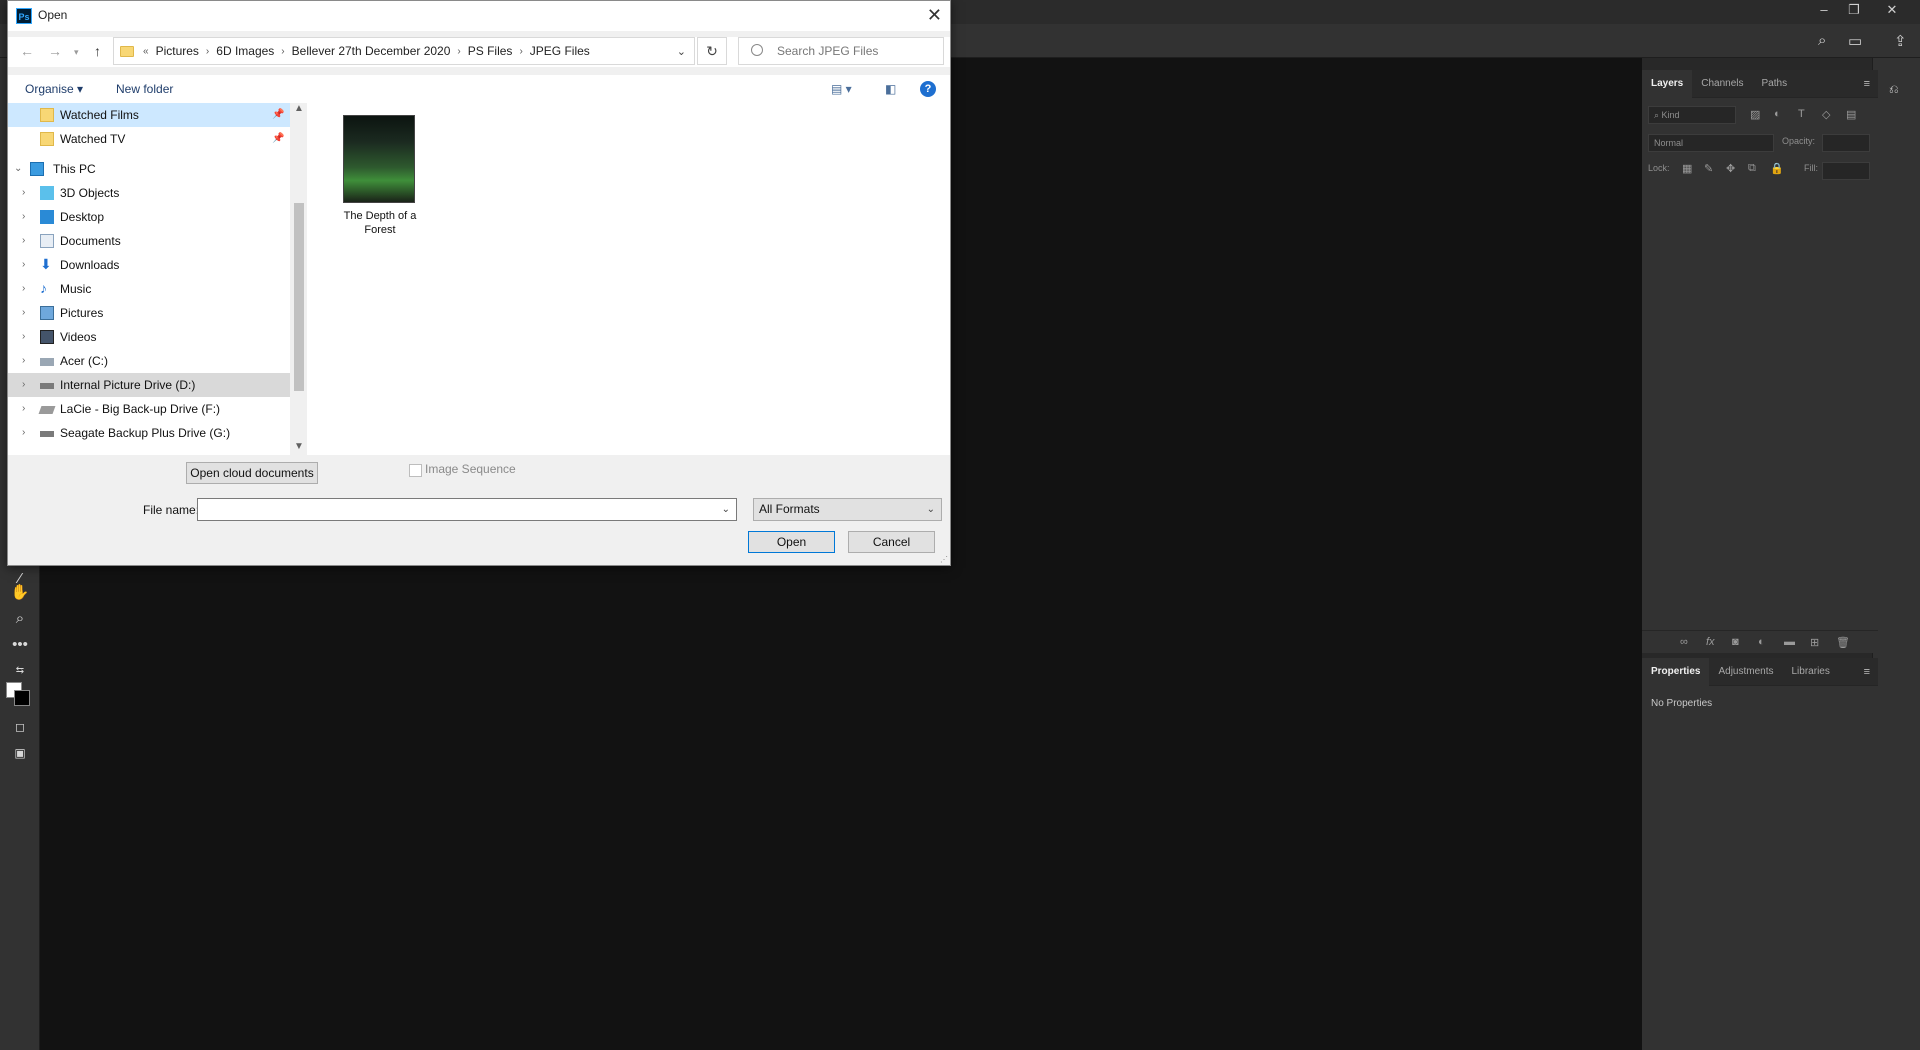 The image size is (1920, 1050). Describe the element at coordinates (149, 313) in the screenshot. I see `nav-item-pictures: › Pictures` at that location.